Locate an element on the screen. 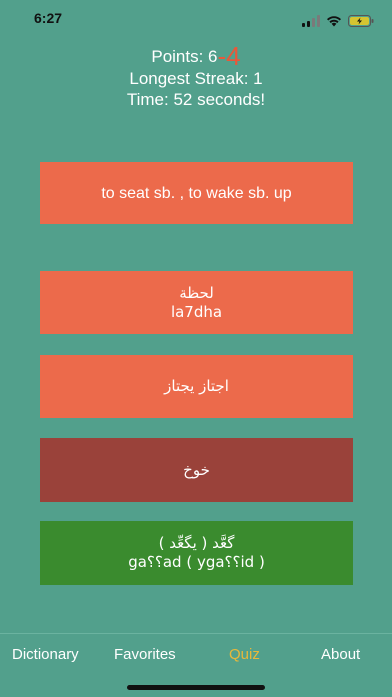 Image resolution: width=392 pixels, height=697 pixels. question-text: to seat sb. , to wake sb. up is located at coordinates (196, 193).